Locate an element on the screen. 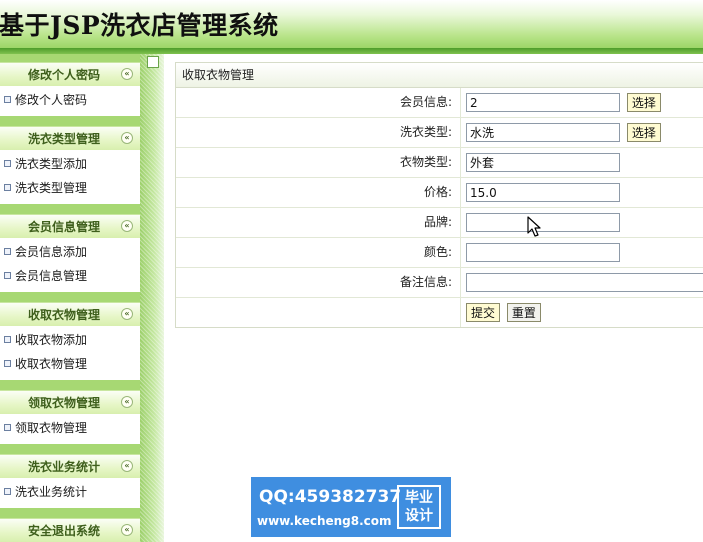 The height and width of the screenshot is (542, 703). menu-header-password: 修改个人密码 « is located at coordinates (70, 74).